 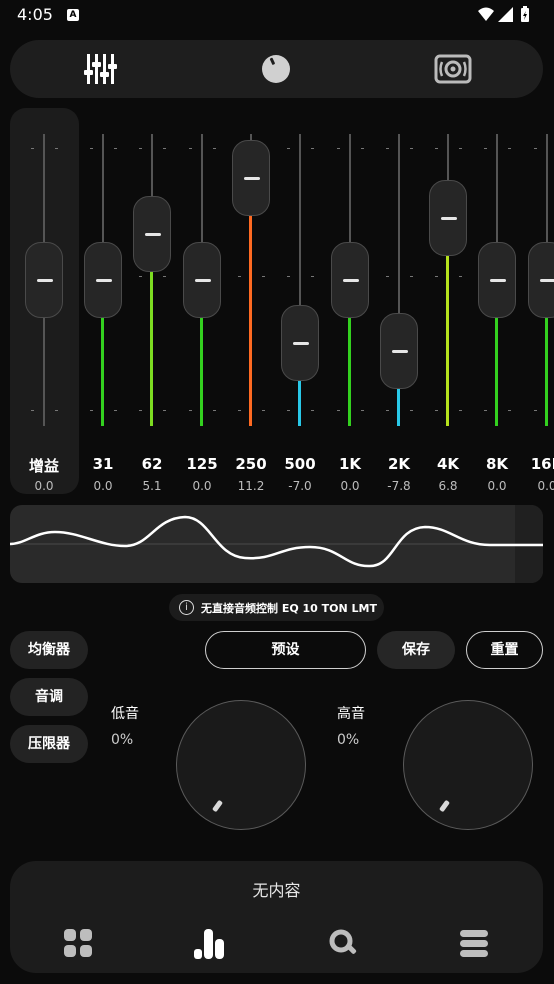 I want to click on limiter-side-tab: 压限器, so click(x=49, y=744).